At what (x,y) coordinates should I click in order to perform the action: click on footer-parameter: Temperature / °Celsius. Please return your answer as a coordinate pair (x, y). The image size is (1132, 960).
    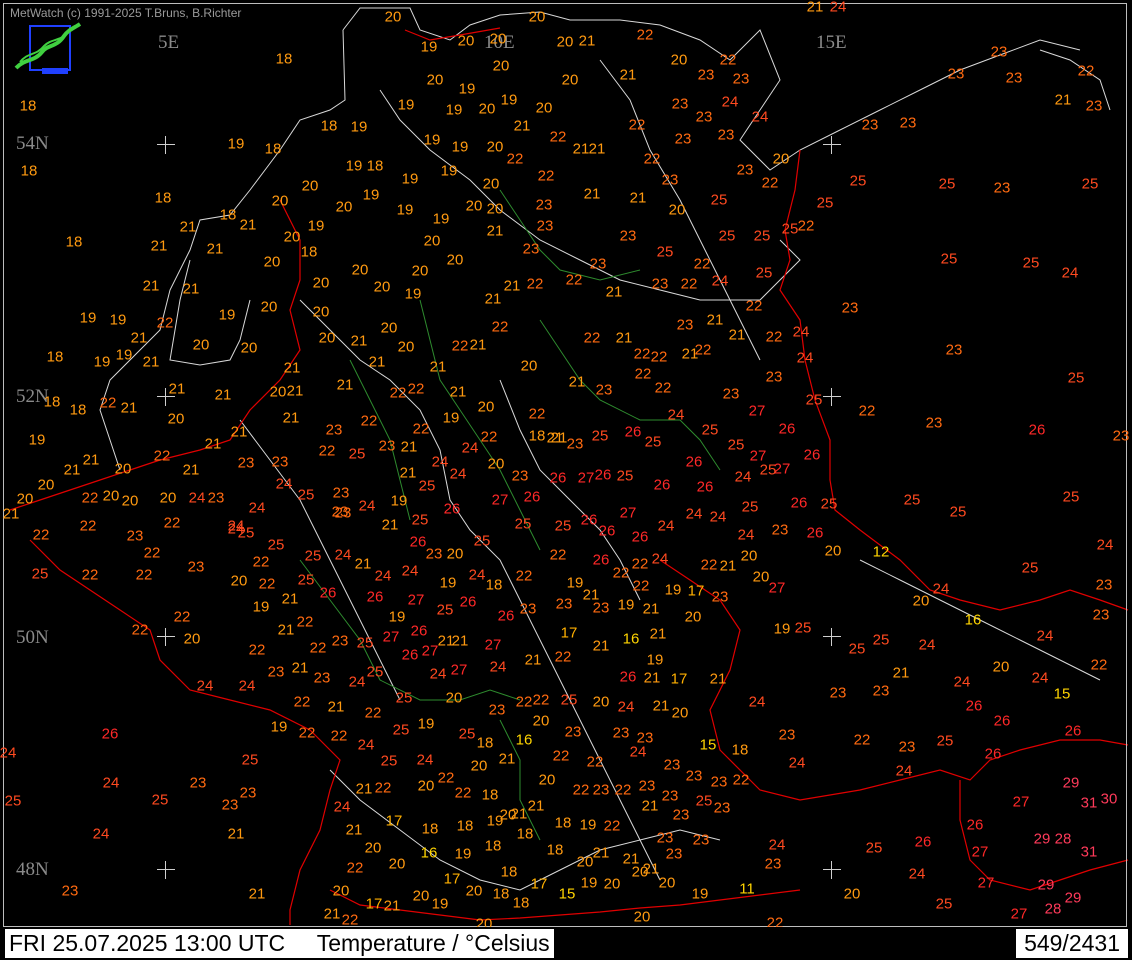
    Looking at the image, I should click on (433, 943).